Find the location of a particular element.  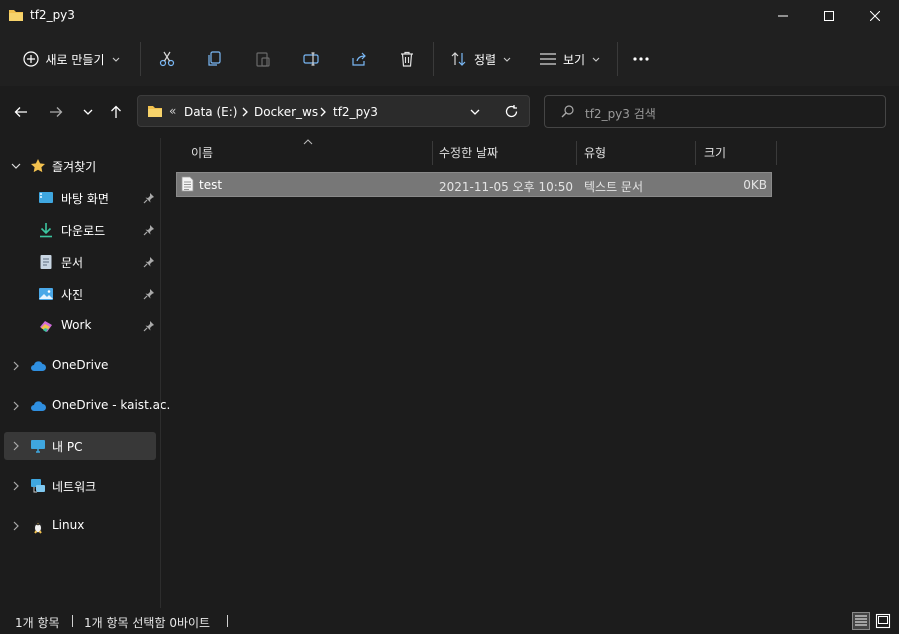

sidebar-label: 다운로드 is located at coordinates (83, 231).